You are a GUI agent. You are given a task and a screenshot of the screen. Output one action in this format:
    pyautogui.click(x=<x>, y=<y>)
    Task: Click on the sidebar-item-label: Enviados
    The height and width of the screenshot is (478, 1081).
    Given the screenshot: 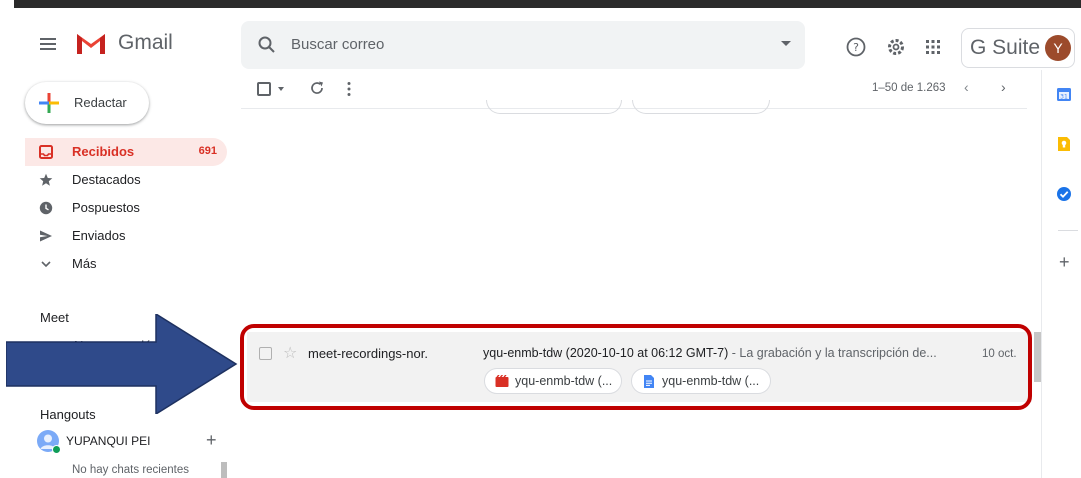 What is the action you would take?
    pyautogui.click(x=99, y=235)
    